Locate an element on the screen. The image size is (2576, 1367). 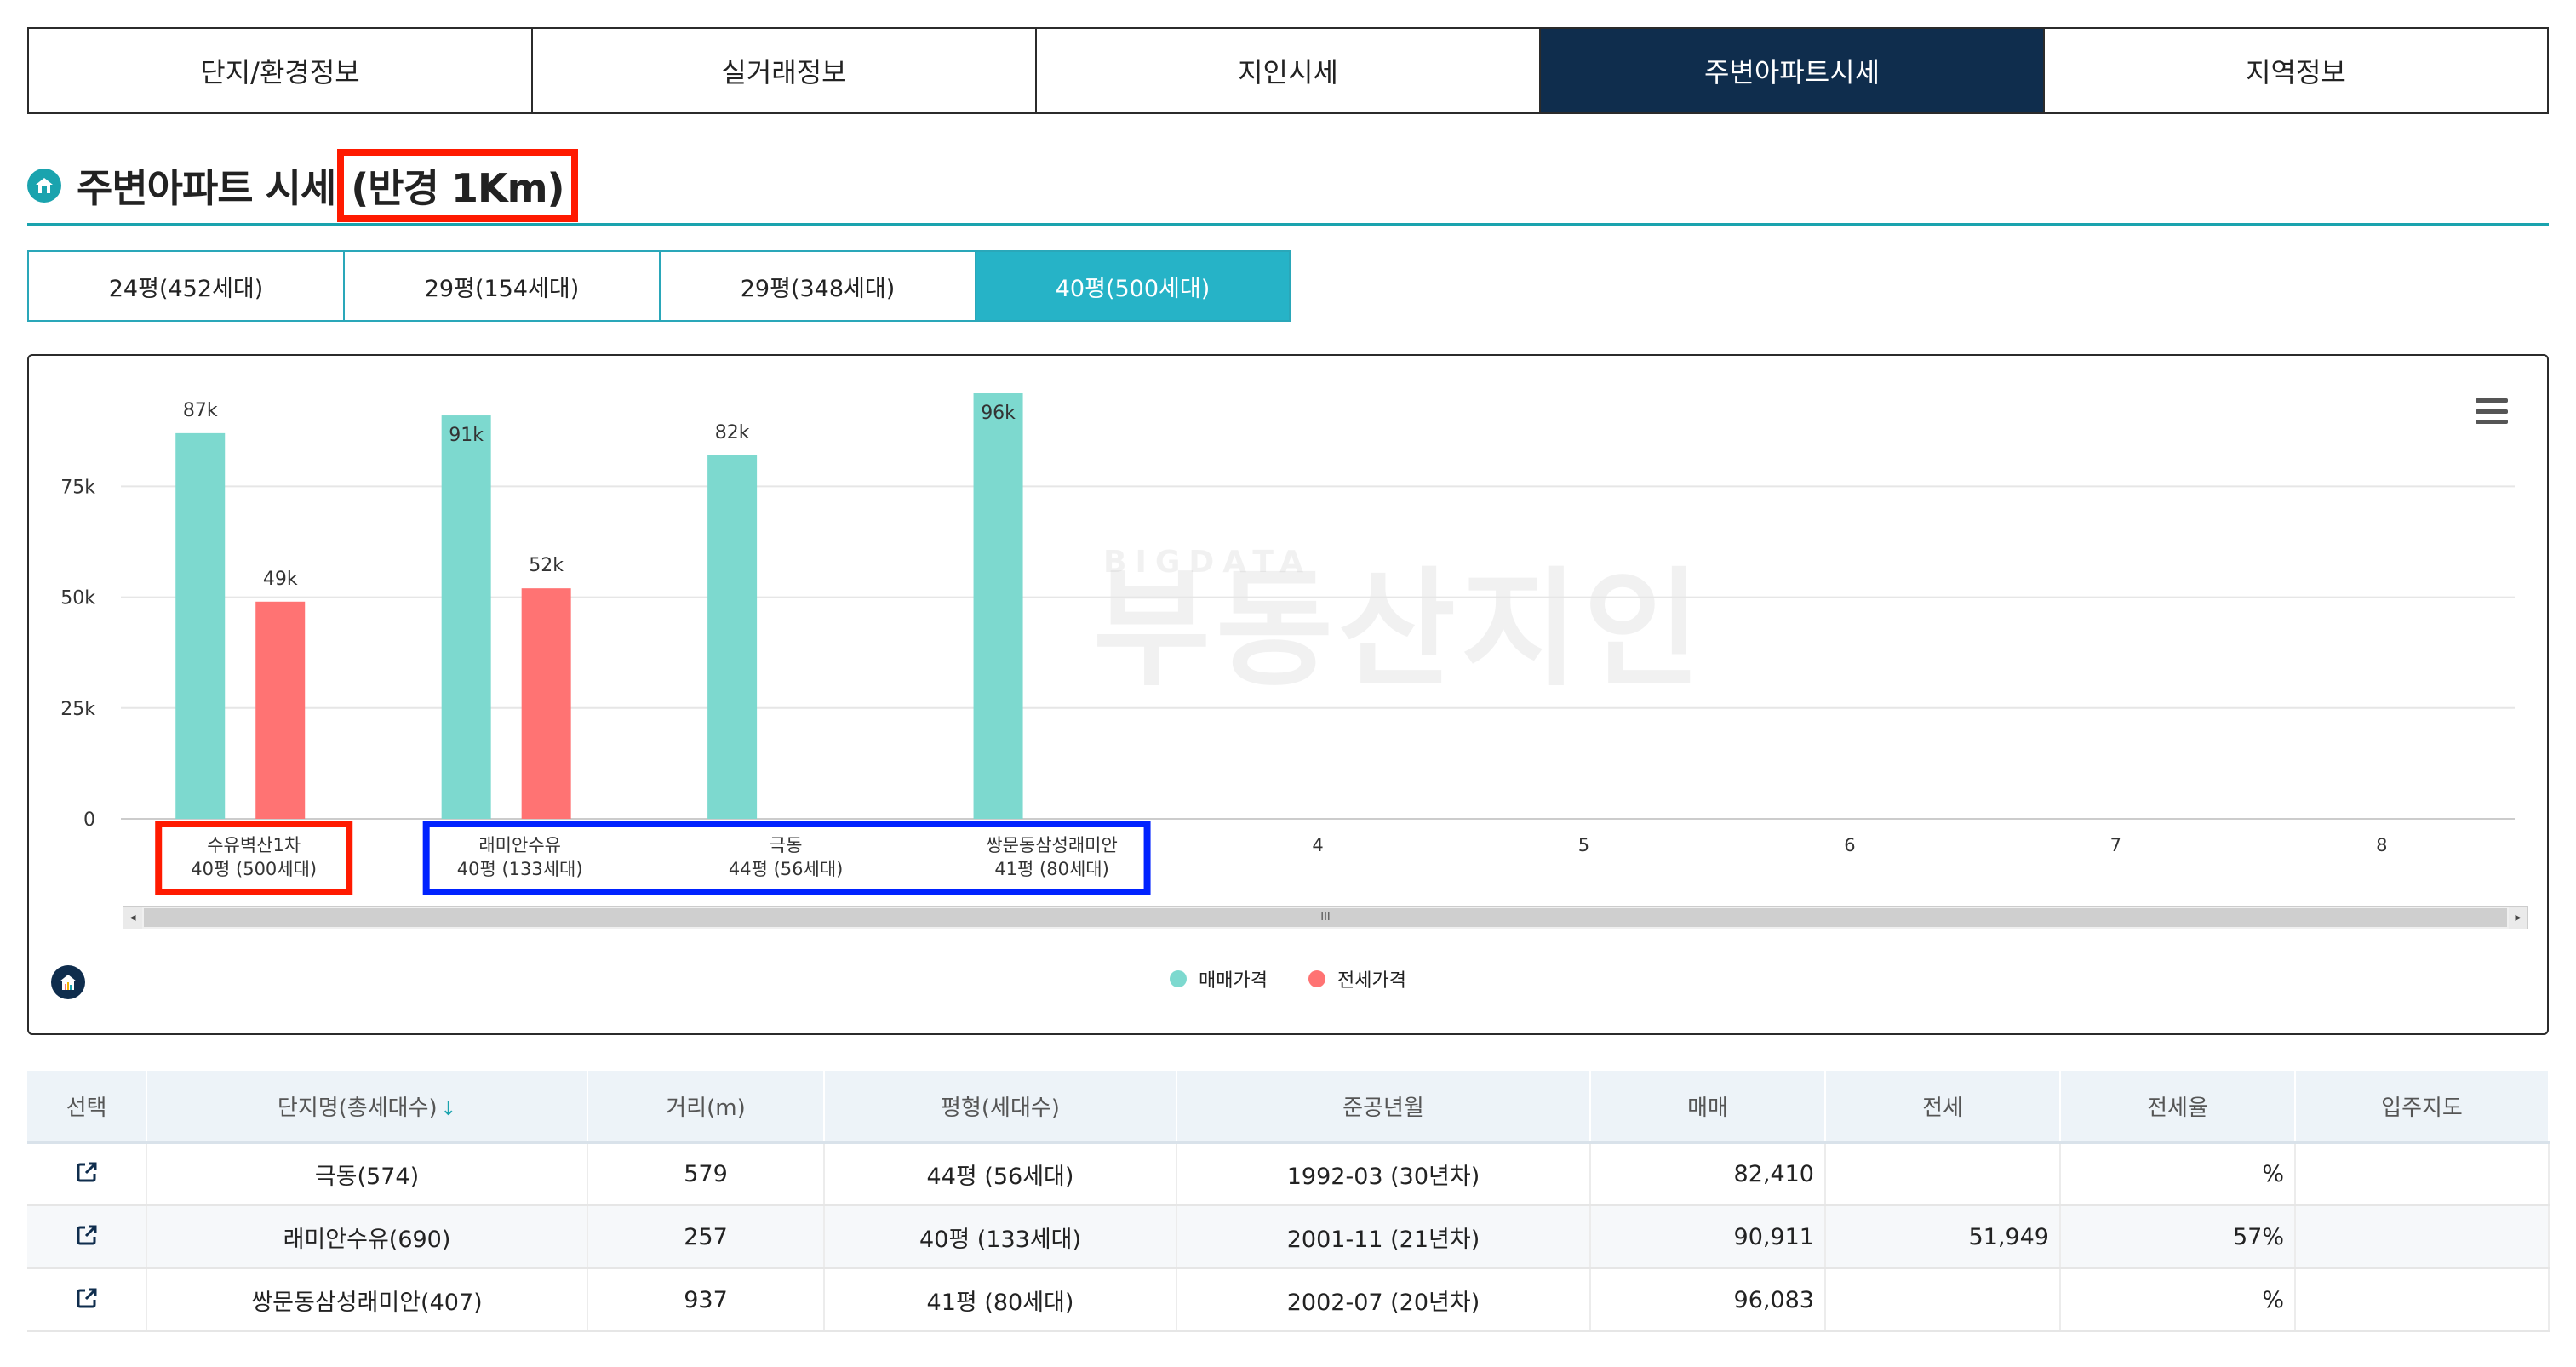
size-tab-40: 40평(500세대) is located at coordinates (1133, 286).